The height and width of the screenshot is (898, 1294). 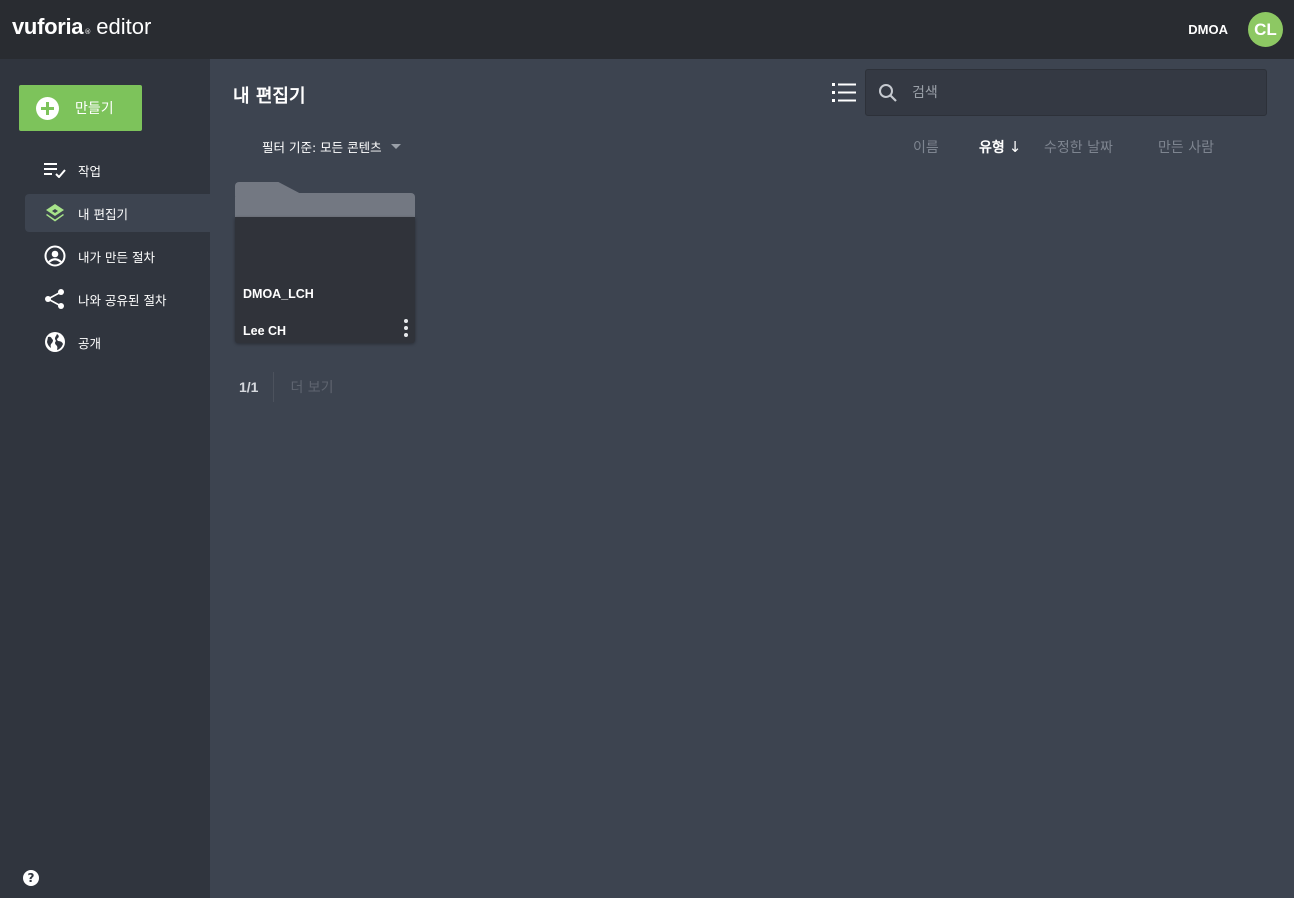 What do you see at coordinates (122, 300) in the screenshot?
I see `sidebar-item-label: 나와 공유된 절차` at bounding box center [122, 300].